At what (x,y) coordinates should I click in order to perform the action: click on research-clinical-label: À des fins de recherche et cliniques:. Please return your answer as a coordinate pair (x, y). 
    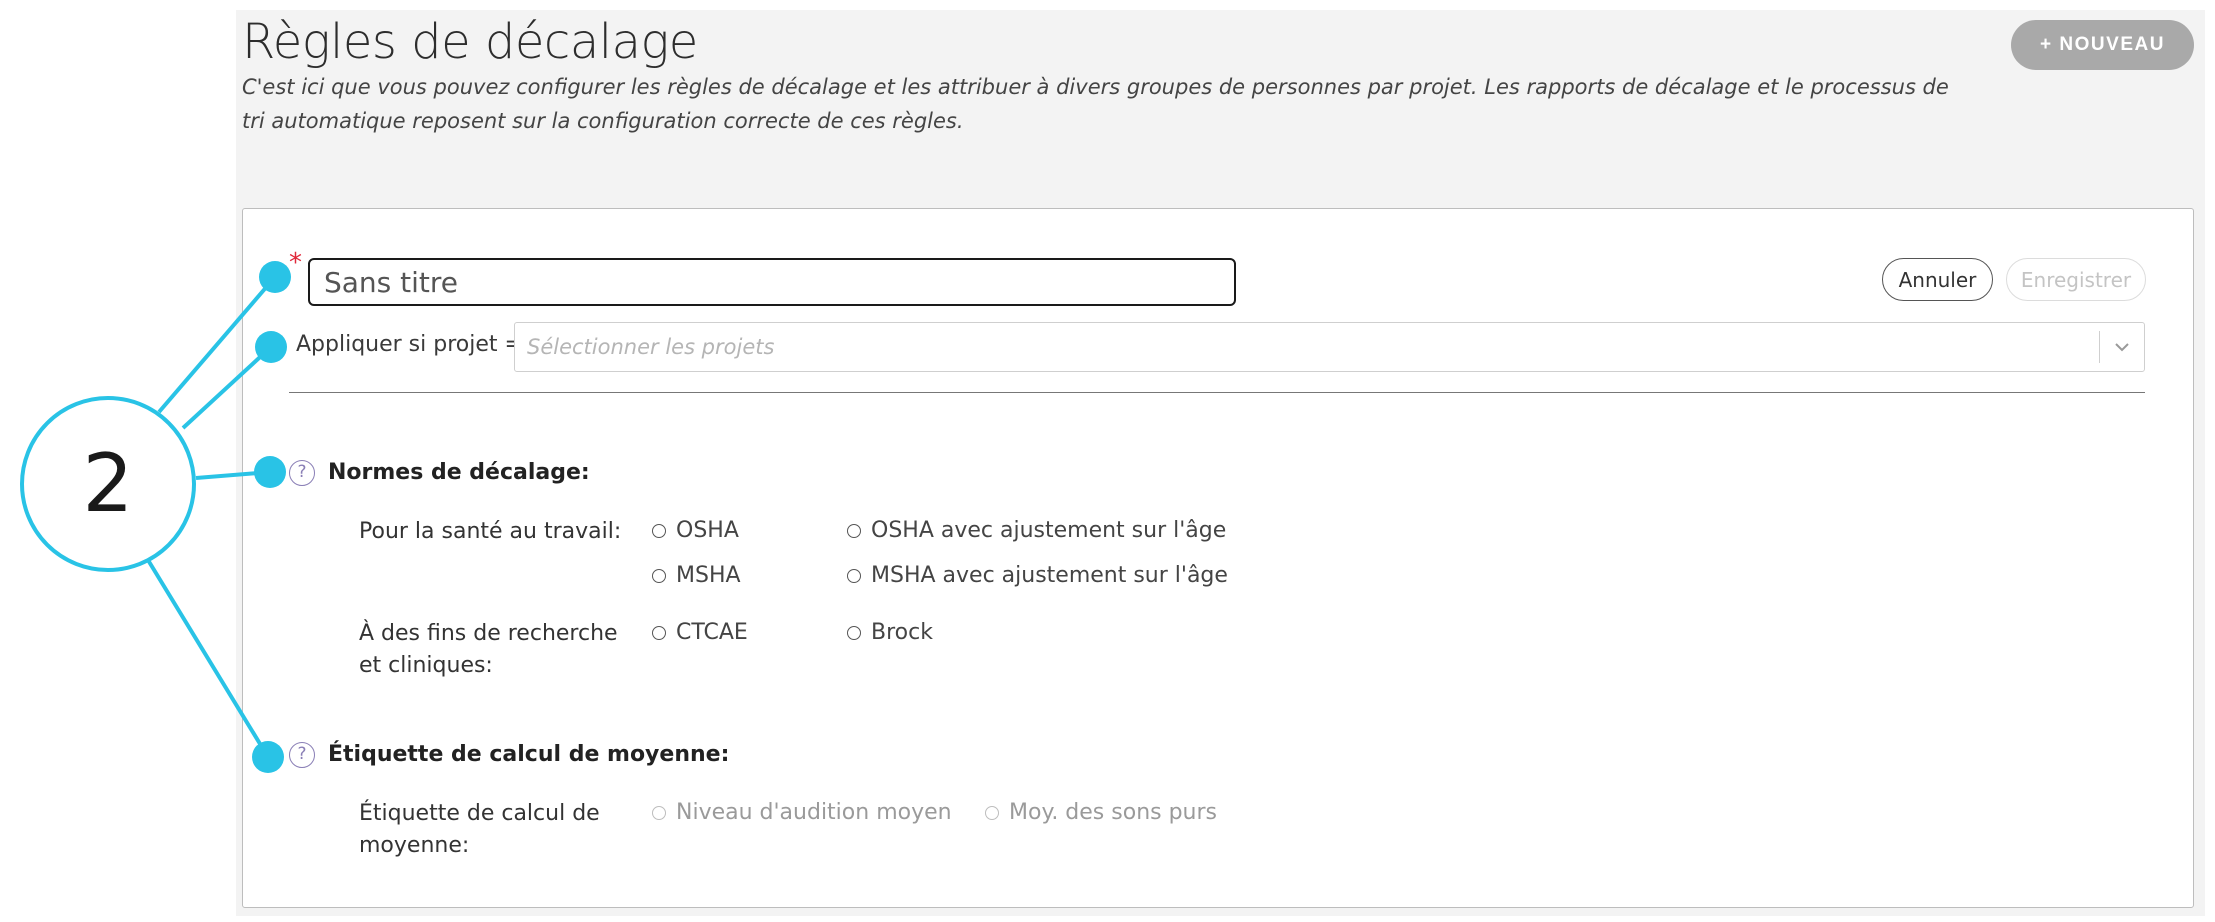
    Looking at the image, I should click on (488, 649).